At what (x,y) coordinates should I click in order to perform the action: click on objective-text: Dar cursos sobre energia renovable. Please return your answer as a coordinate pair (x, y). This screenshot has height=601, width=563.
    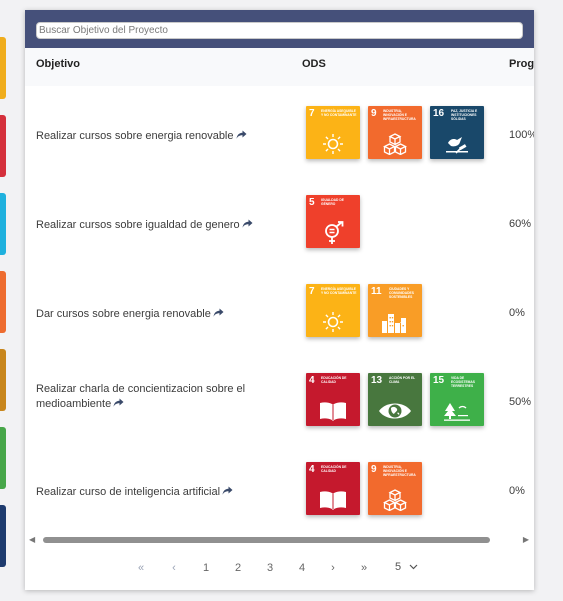
    Looking at the image, I should click on (123, 314).